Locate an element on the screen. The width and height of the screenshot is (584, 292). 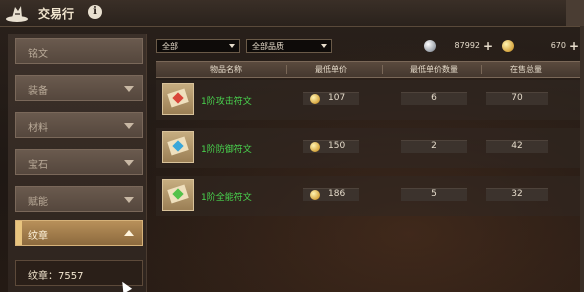
sidebar-item-inscription: 铭文 is located at coordinates (79, 51).